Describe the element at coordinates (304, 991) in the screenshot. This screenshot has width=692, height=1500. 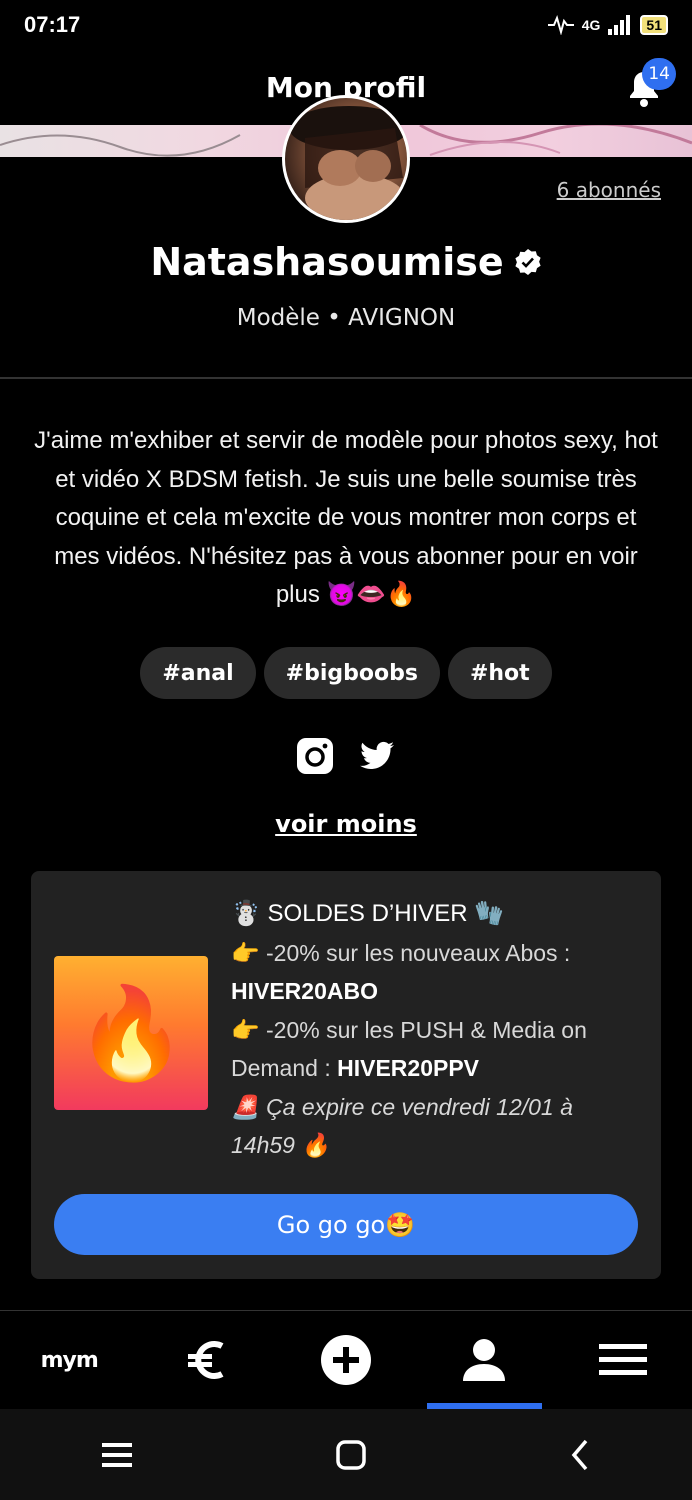
I see `promo-code-1: HIVER20ABO` at that location.